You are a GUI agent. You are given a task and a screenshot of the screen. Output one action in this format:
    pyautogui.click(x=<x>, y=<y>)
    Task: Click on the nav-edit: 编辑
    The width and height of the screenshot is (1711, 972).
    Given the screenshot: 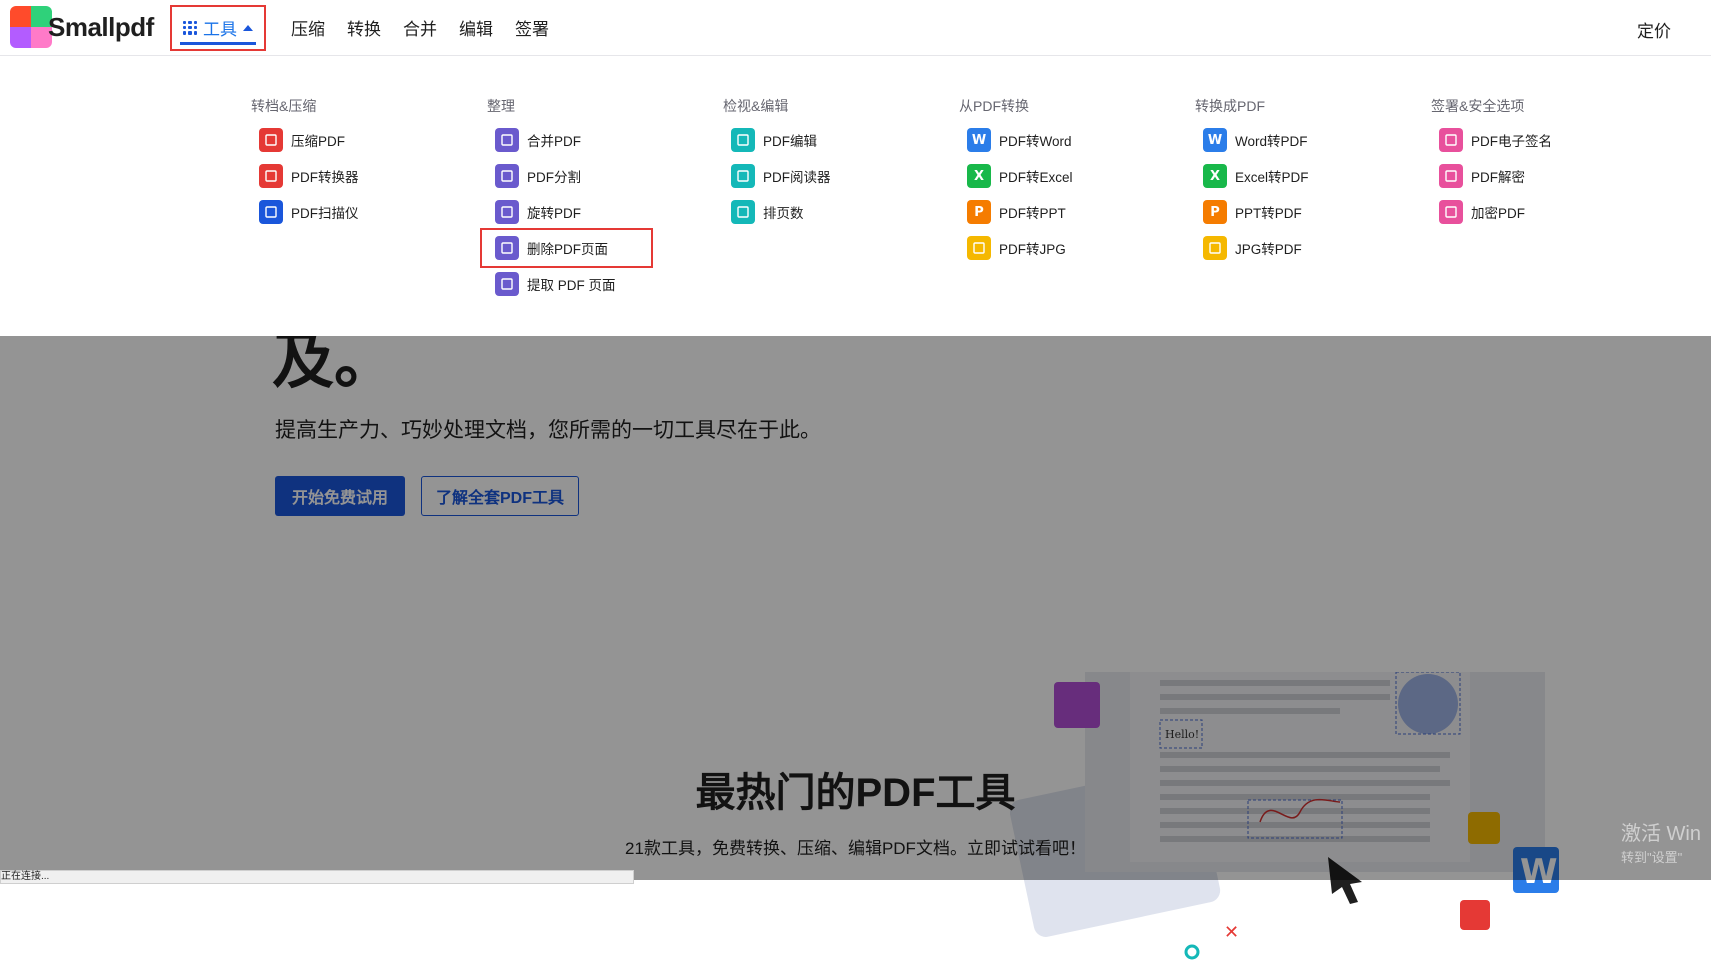 What is the action you would take?
    pyautogui.click(x=476, y=27)
    